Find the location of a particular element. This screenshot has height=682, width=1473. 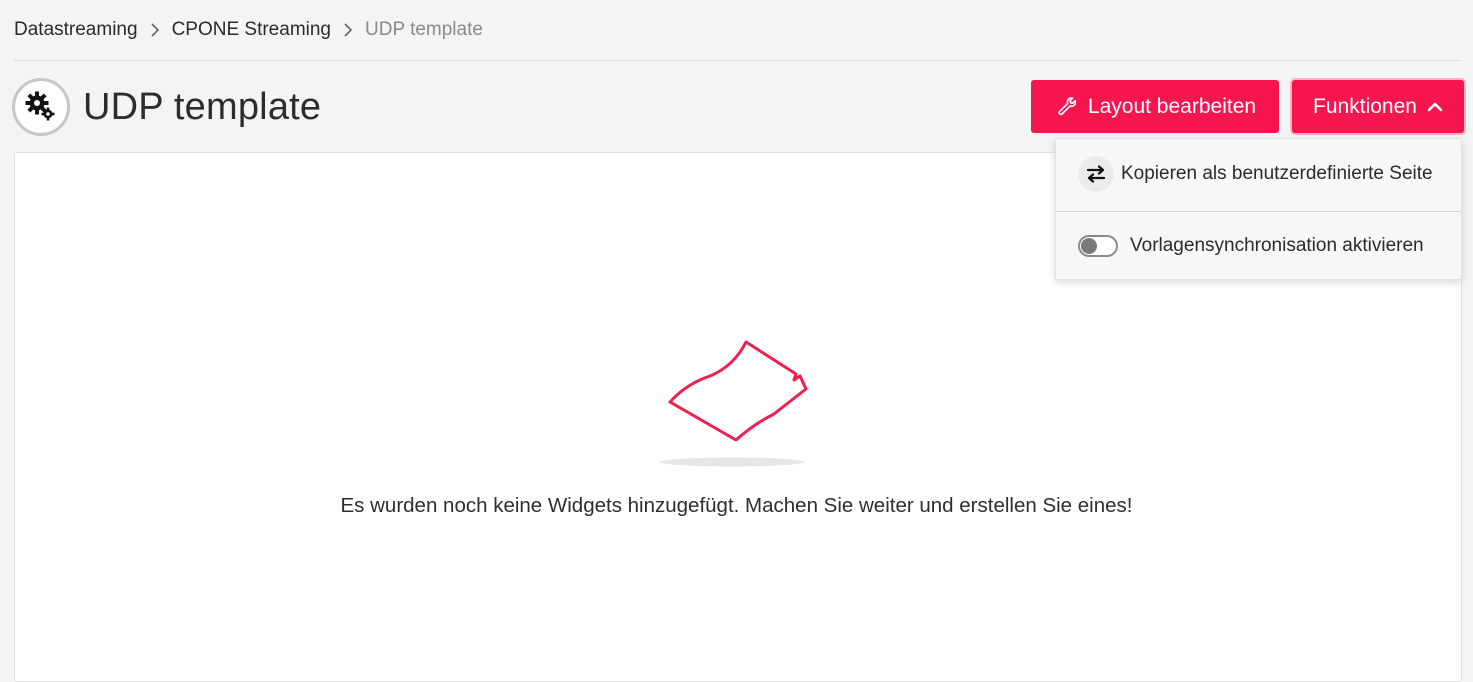

menu-item-copy-as-custom-page: Kopieren als benutzerdefinierte Seite is located at coordinates (1258, 174).